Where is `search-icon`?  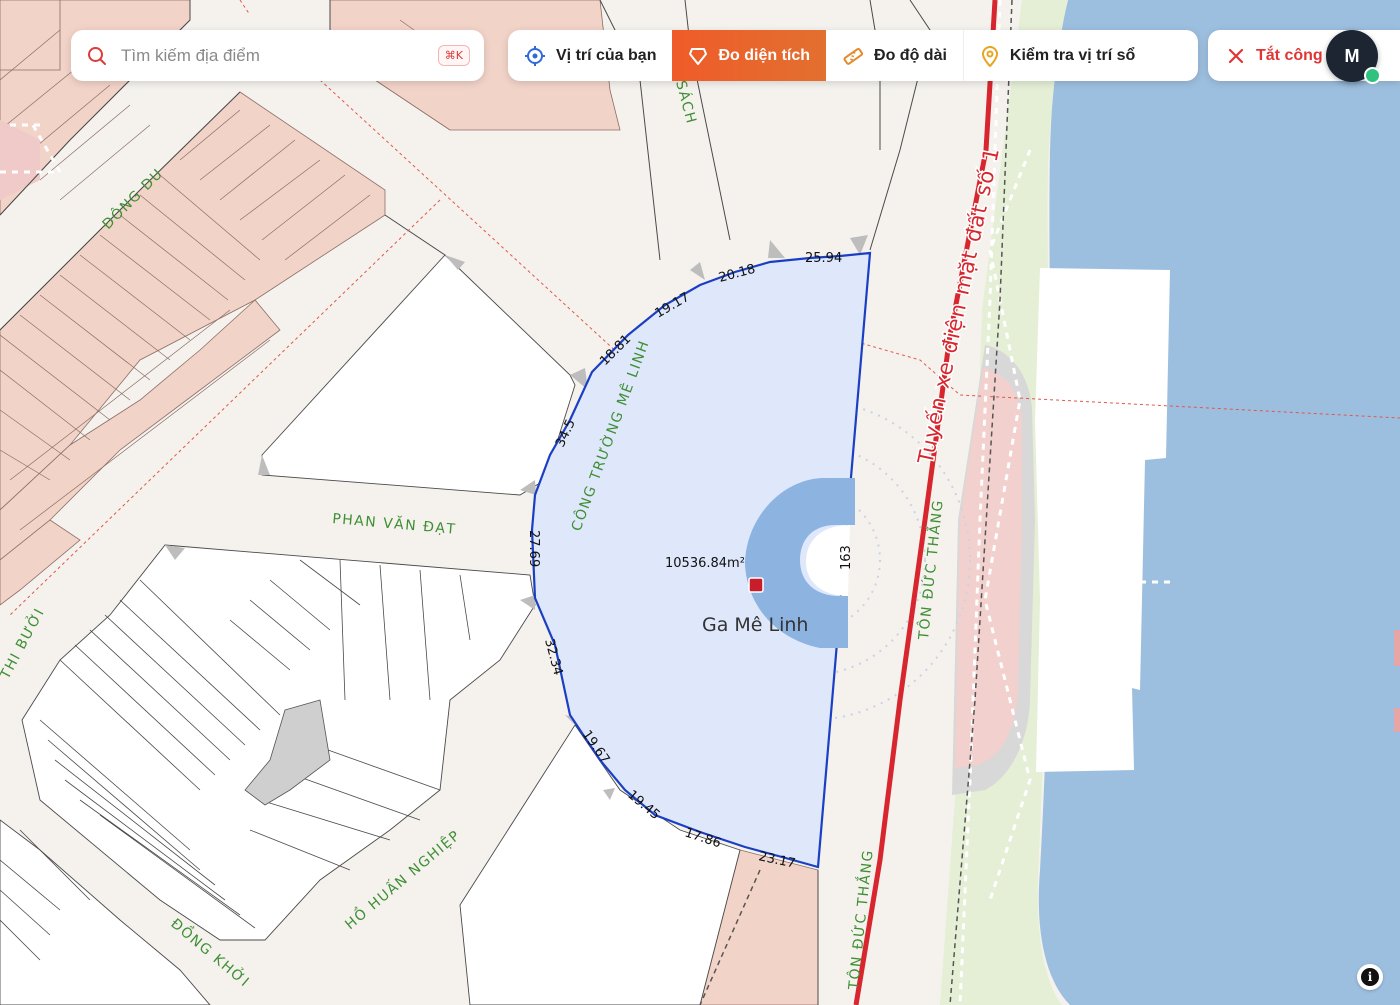
search-icon is located at coordinates (97, 55).